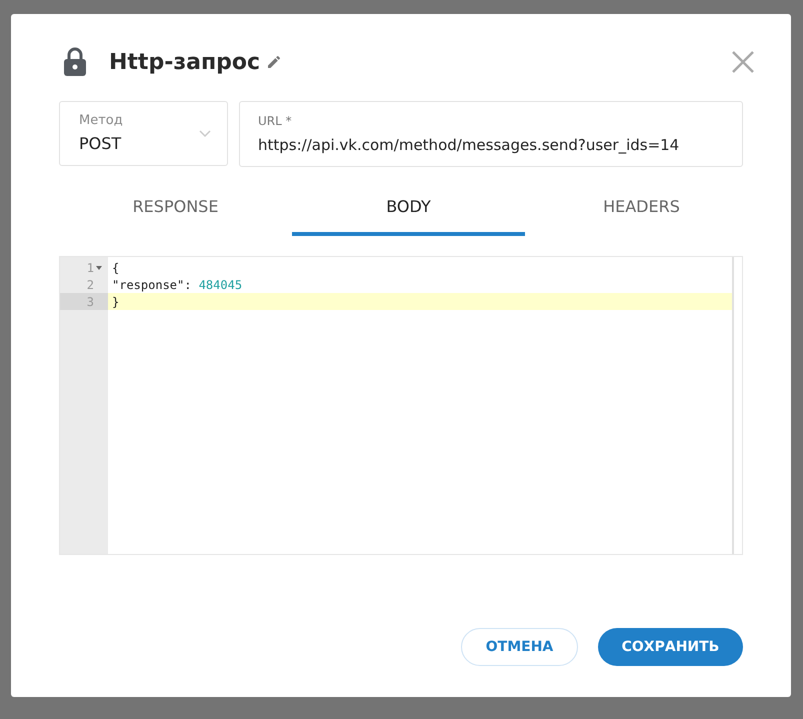 The width and height of the screenshot is (803, 719). What do you see at coordinates (408, 208) in the screenshot?
I see `tab: BODY` at bounding box center [408, 208].